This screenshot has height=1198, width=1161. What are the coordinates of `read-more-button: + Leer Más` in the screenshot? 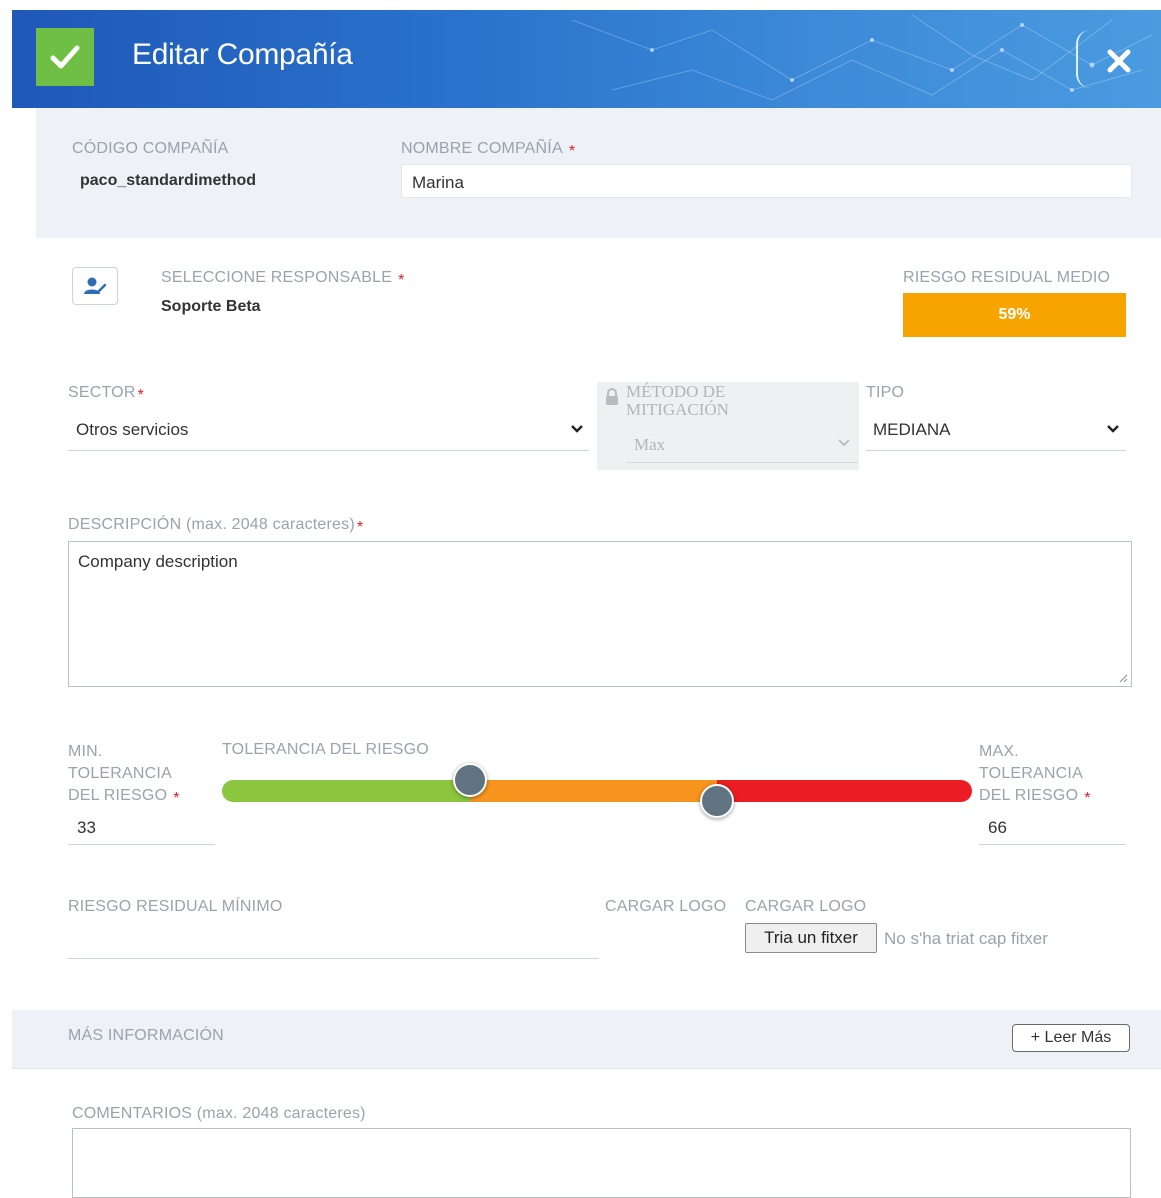 It's located at (1071, 1038).